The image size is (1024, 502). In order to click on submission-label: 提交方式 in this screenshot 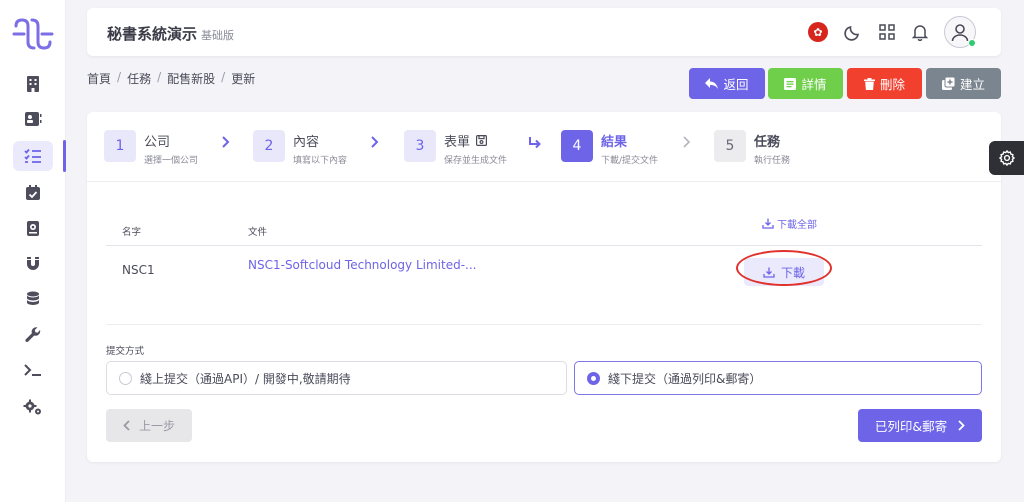, I will do `click(125, 351)`.